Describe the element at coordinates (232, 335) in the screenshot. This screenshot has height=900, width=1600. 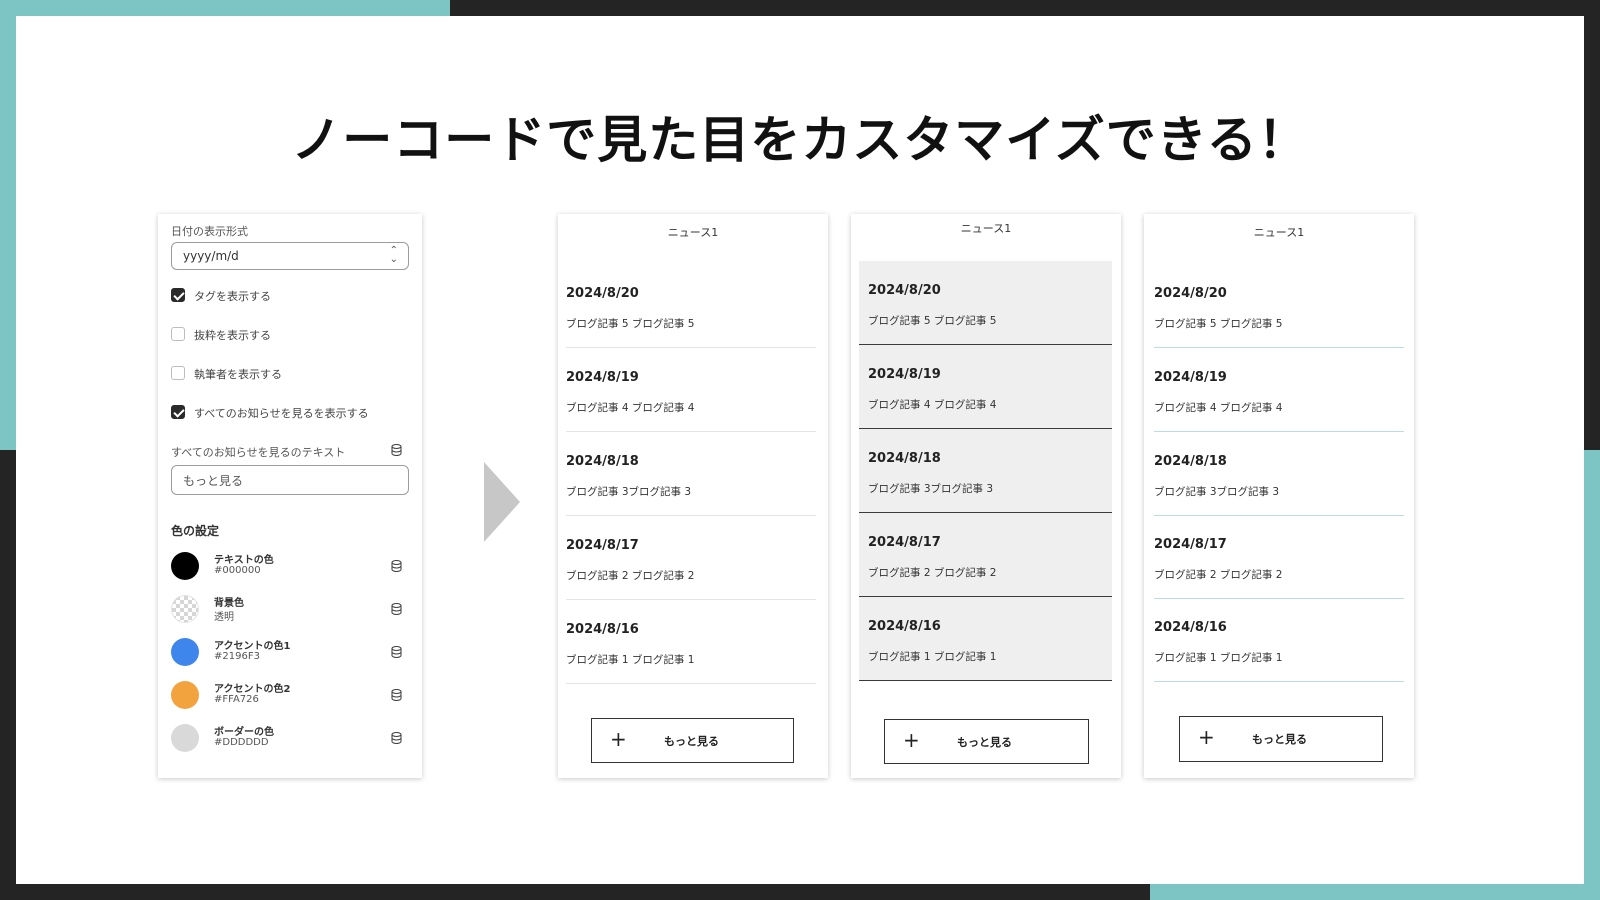
I see `checkbox-label: 抜粋を表示する` at that location.